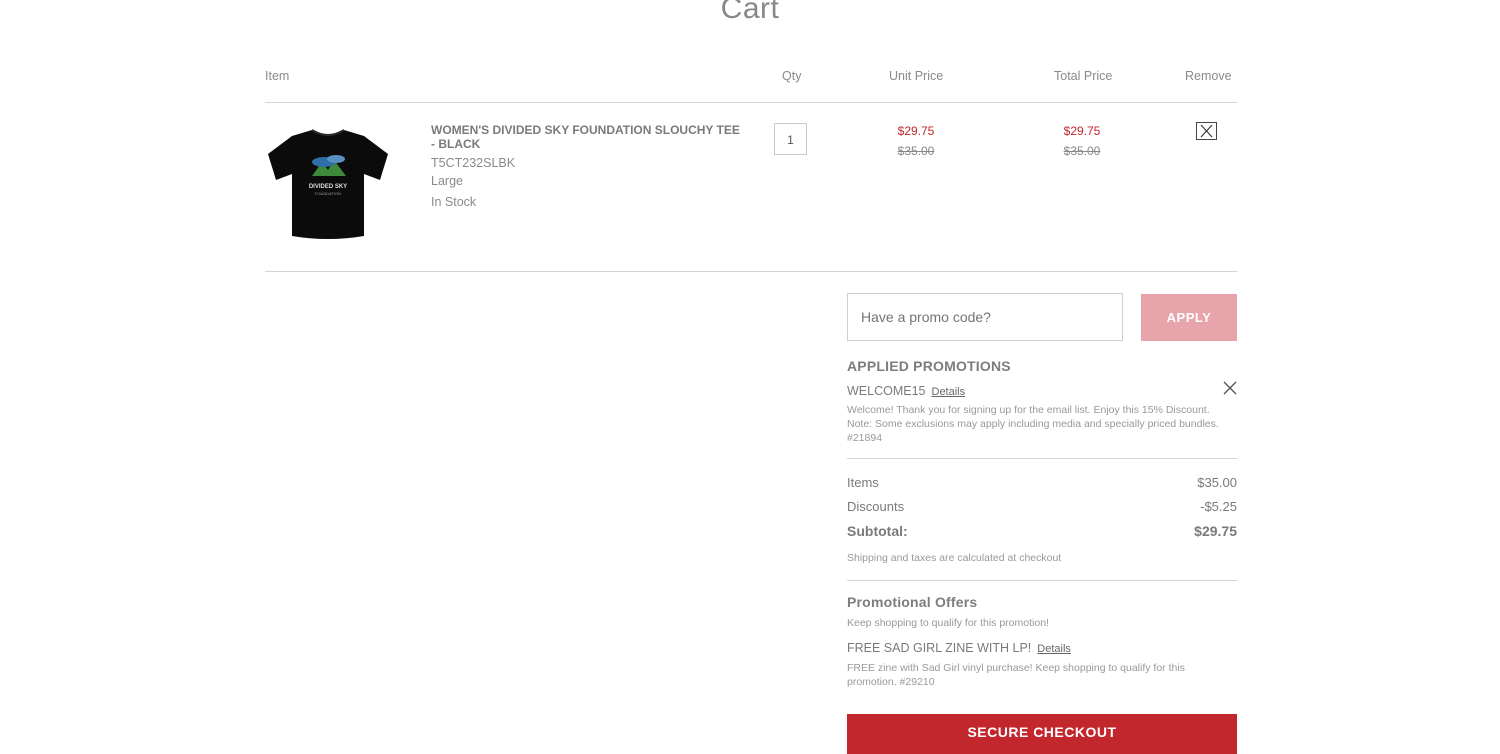 The image size is (1500, 754). What do you see at coordinates (1082, 151) in the screenshot?
I see `total-price-original: $35.00` at bounding box center [1082, 151].